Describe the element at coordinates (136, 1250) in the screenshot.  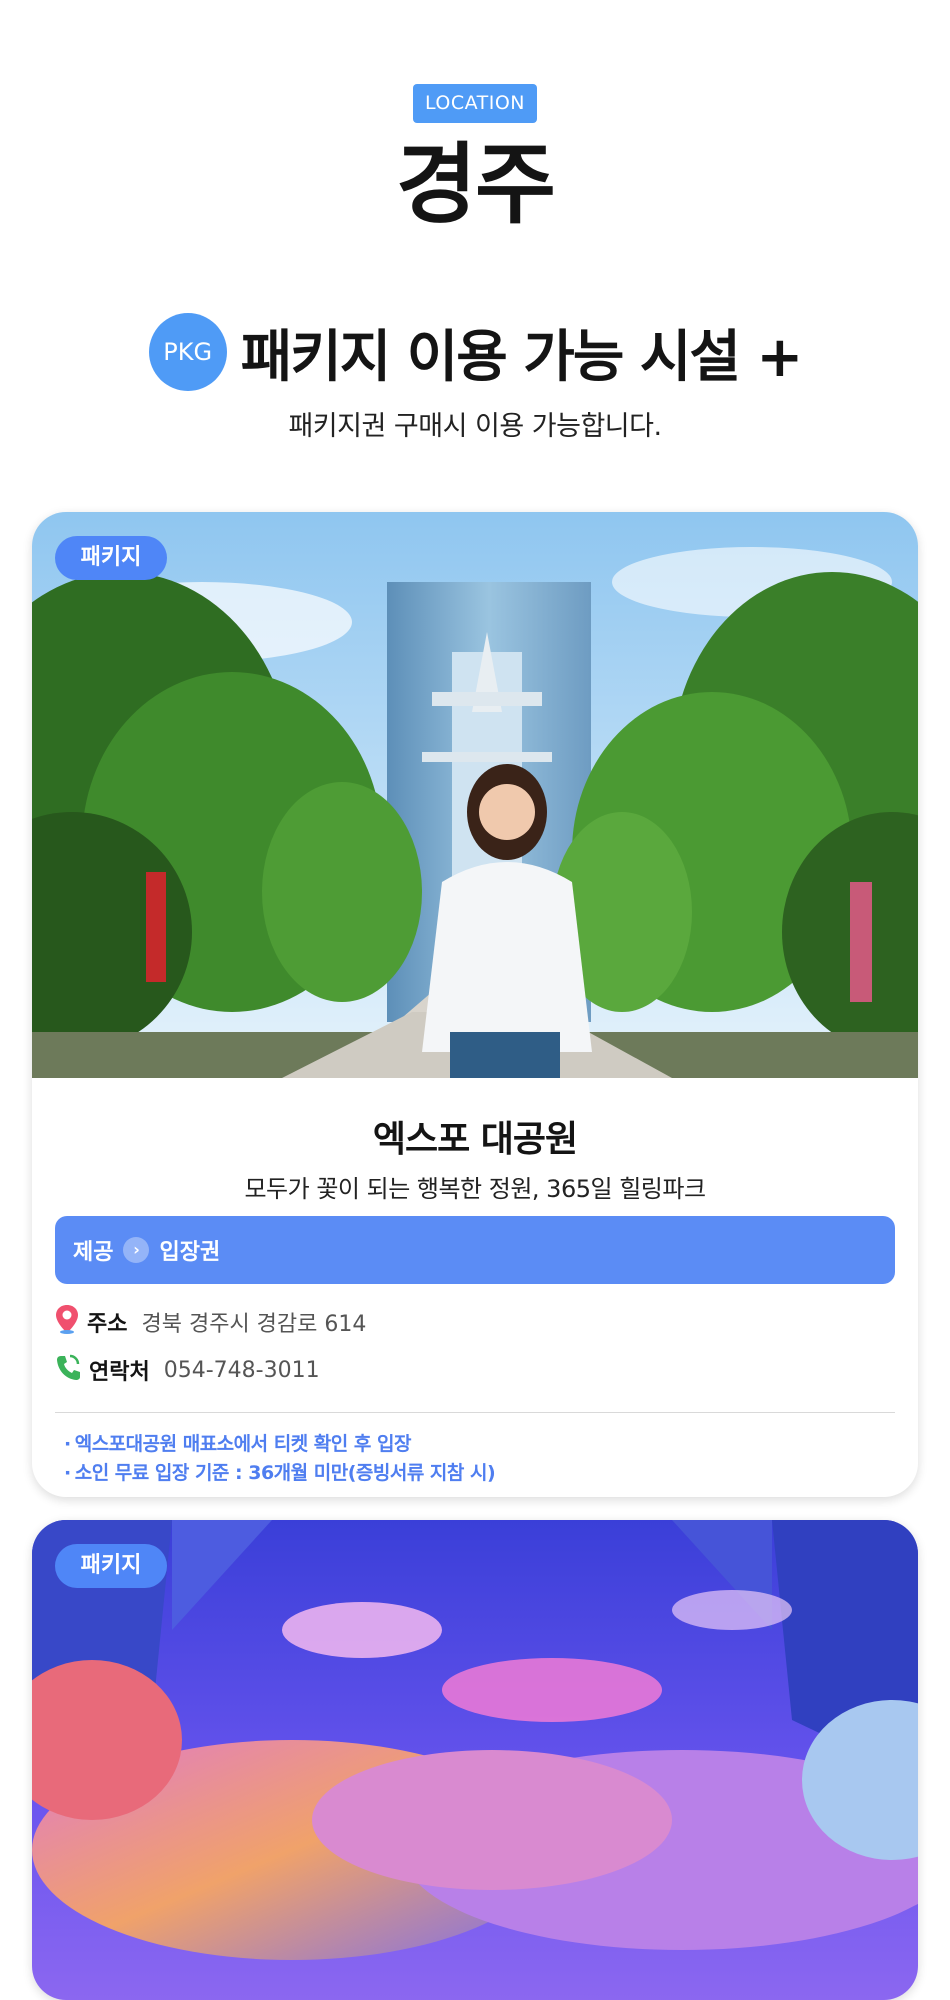
I see `chevron-right-icon: ›` at that location.